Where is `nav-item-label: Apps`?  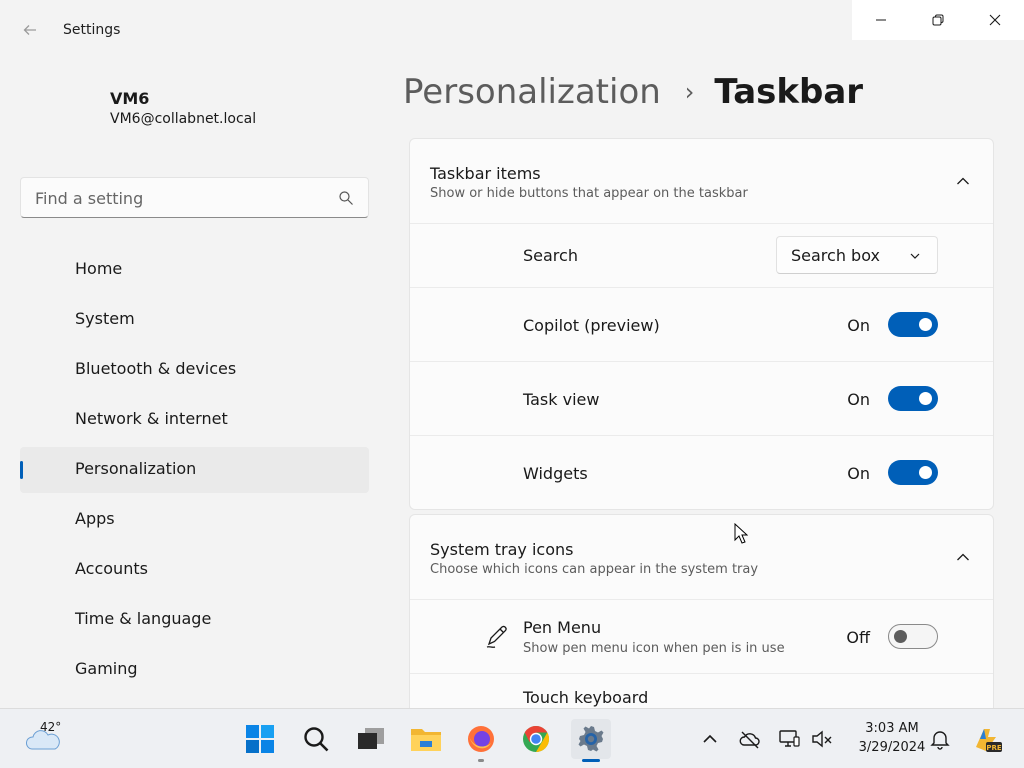 nav-item-label: Apps is located at coordinates (95, 518).